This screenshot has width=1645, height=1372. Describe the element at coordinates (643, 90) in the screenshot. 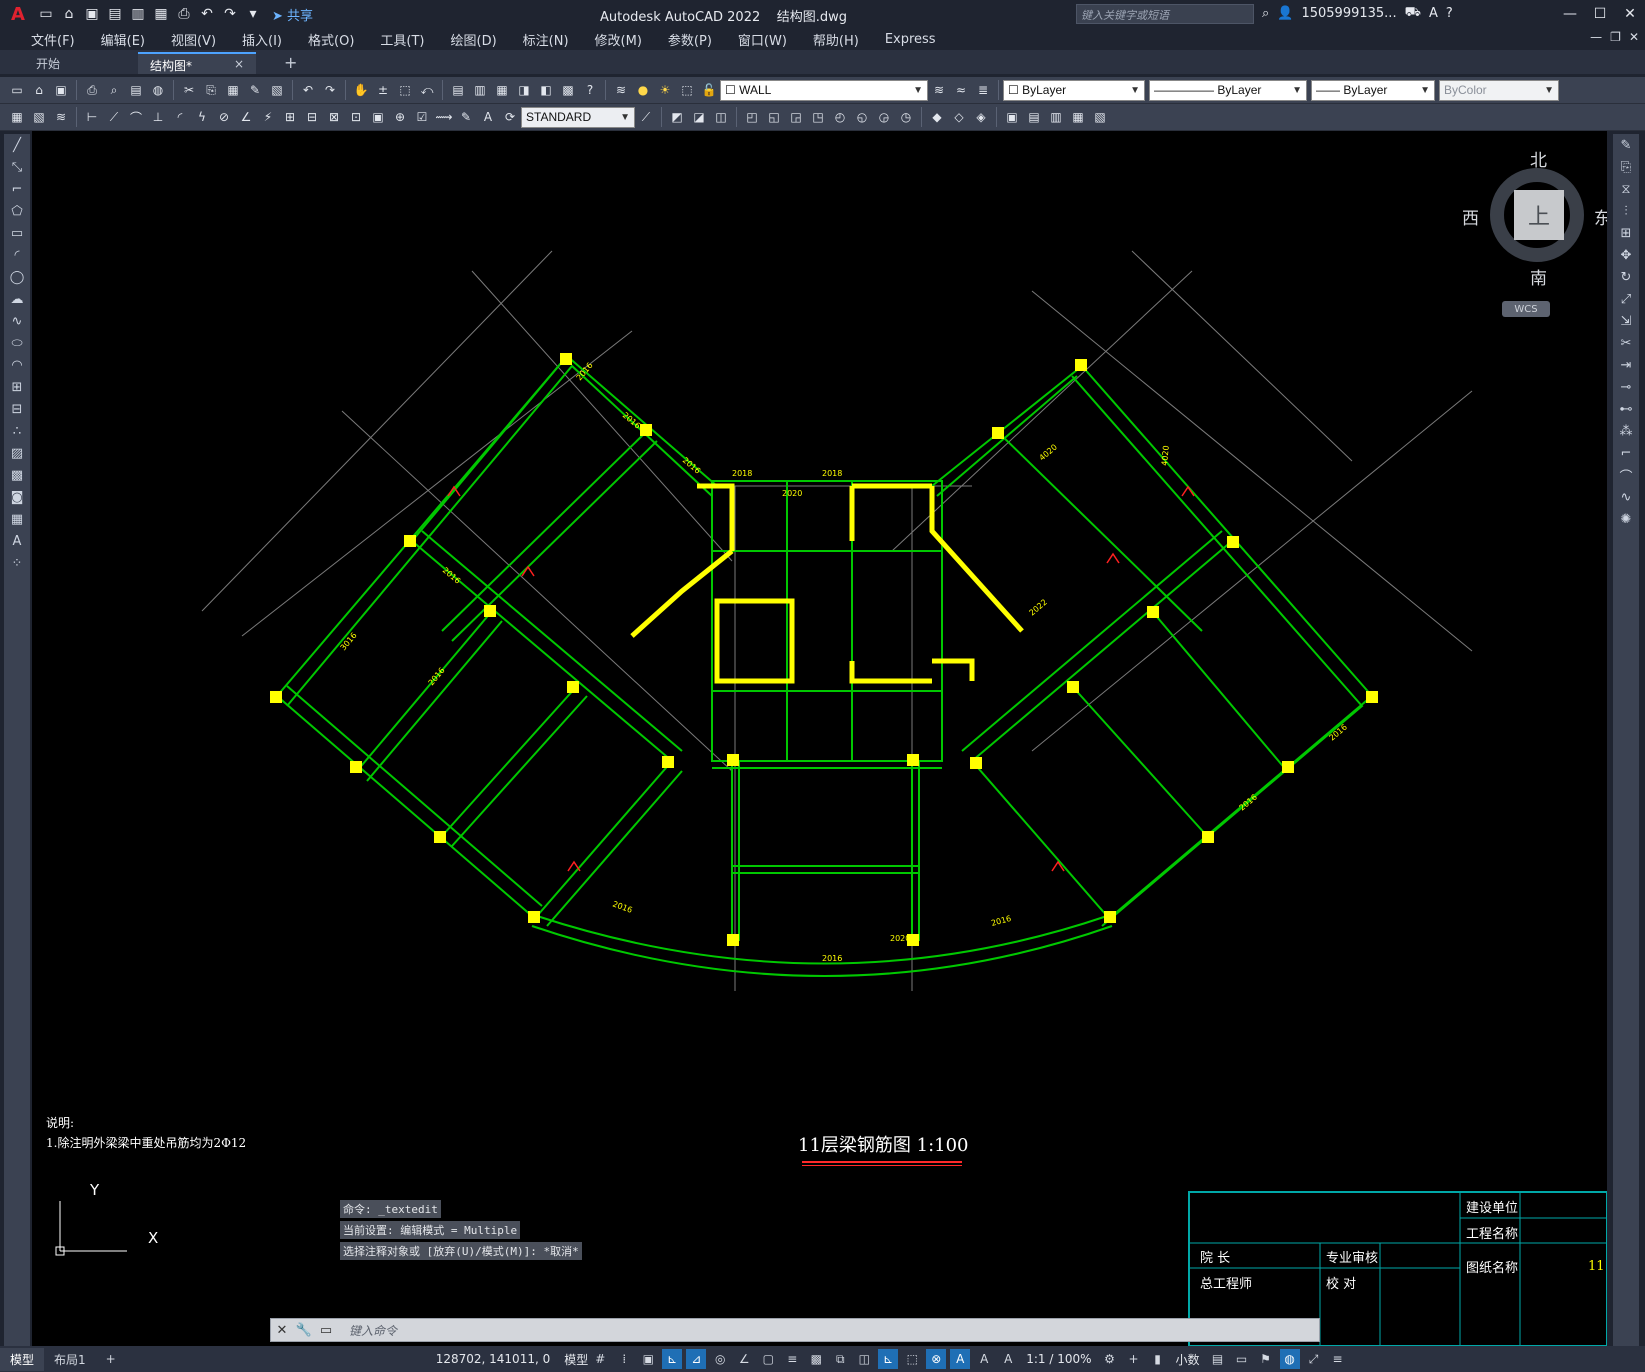

I see `layer-on-icon: ●` at that location.